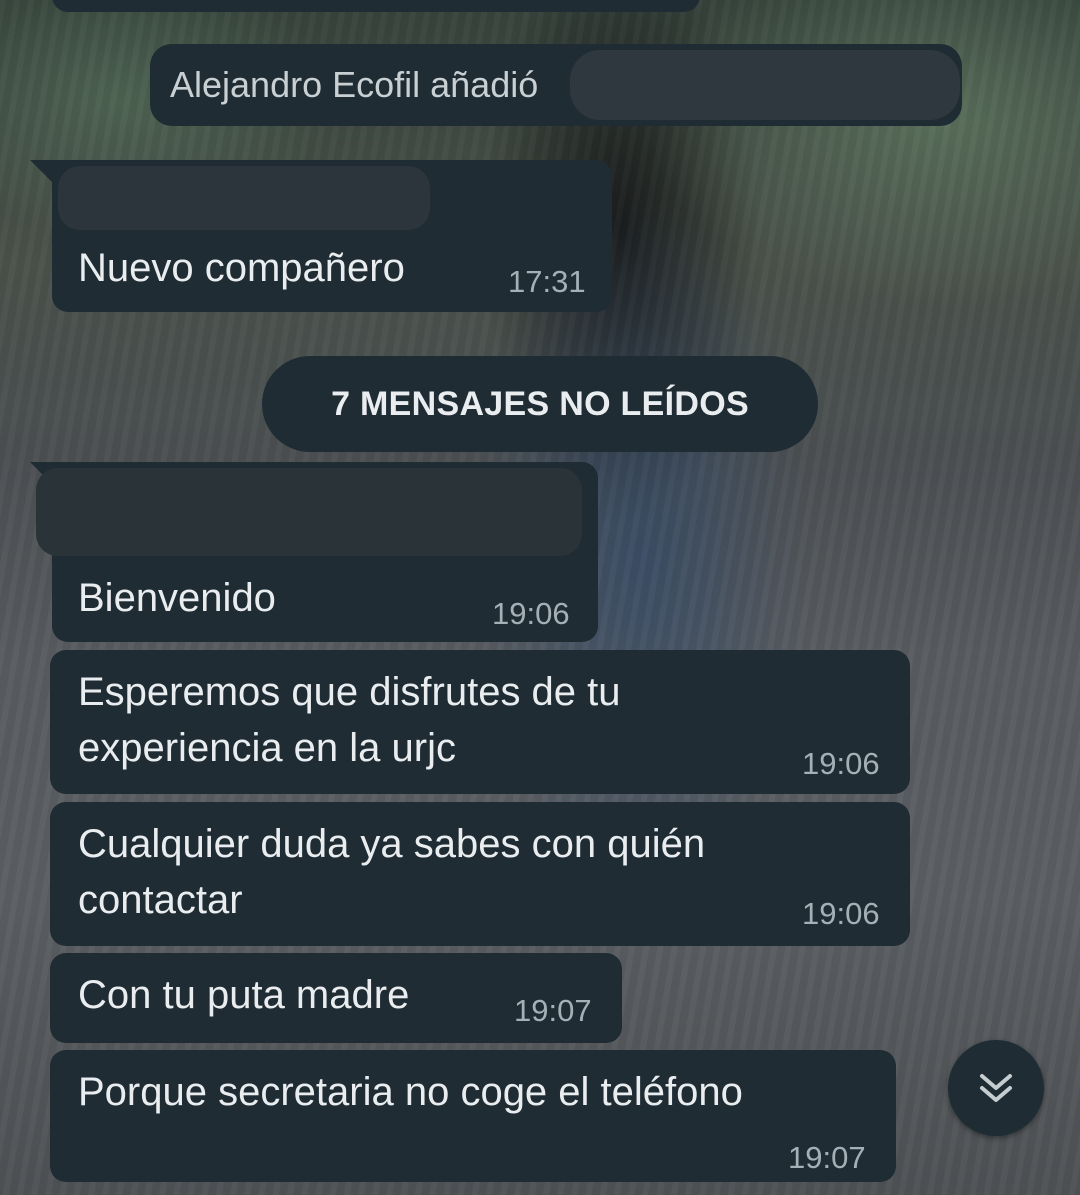 The height and width of the screenshot is (1195, 1080). I want to click on message-text-line-2: contactar, so click(160, 900).